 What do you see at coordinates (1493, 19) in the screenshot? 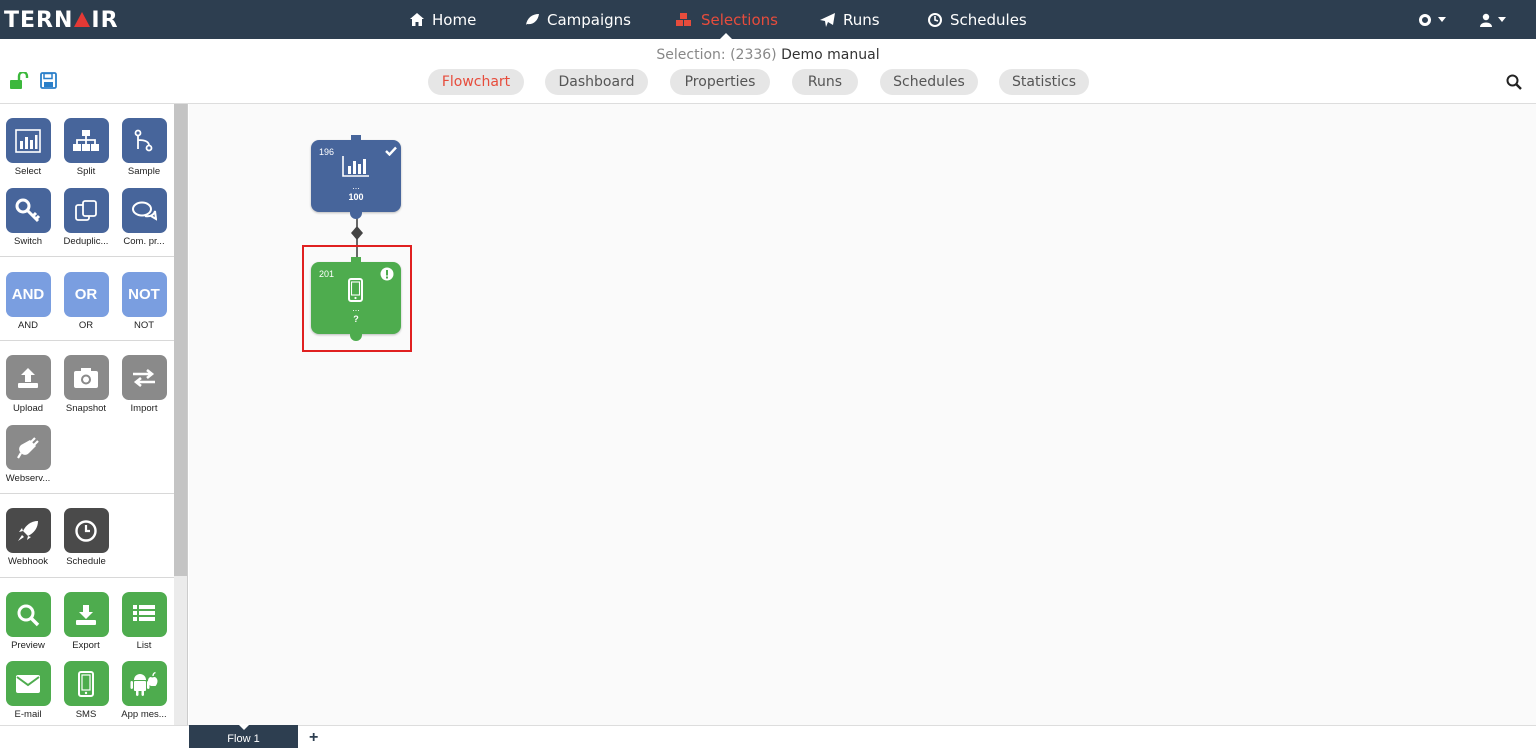
I see `user-menu` at bounding box center [1493, 19].